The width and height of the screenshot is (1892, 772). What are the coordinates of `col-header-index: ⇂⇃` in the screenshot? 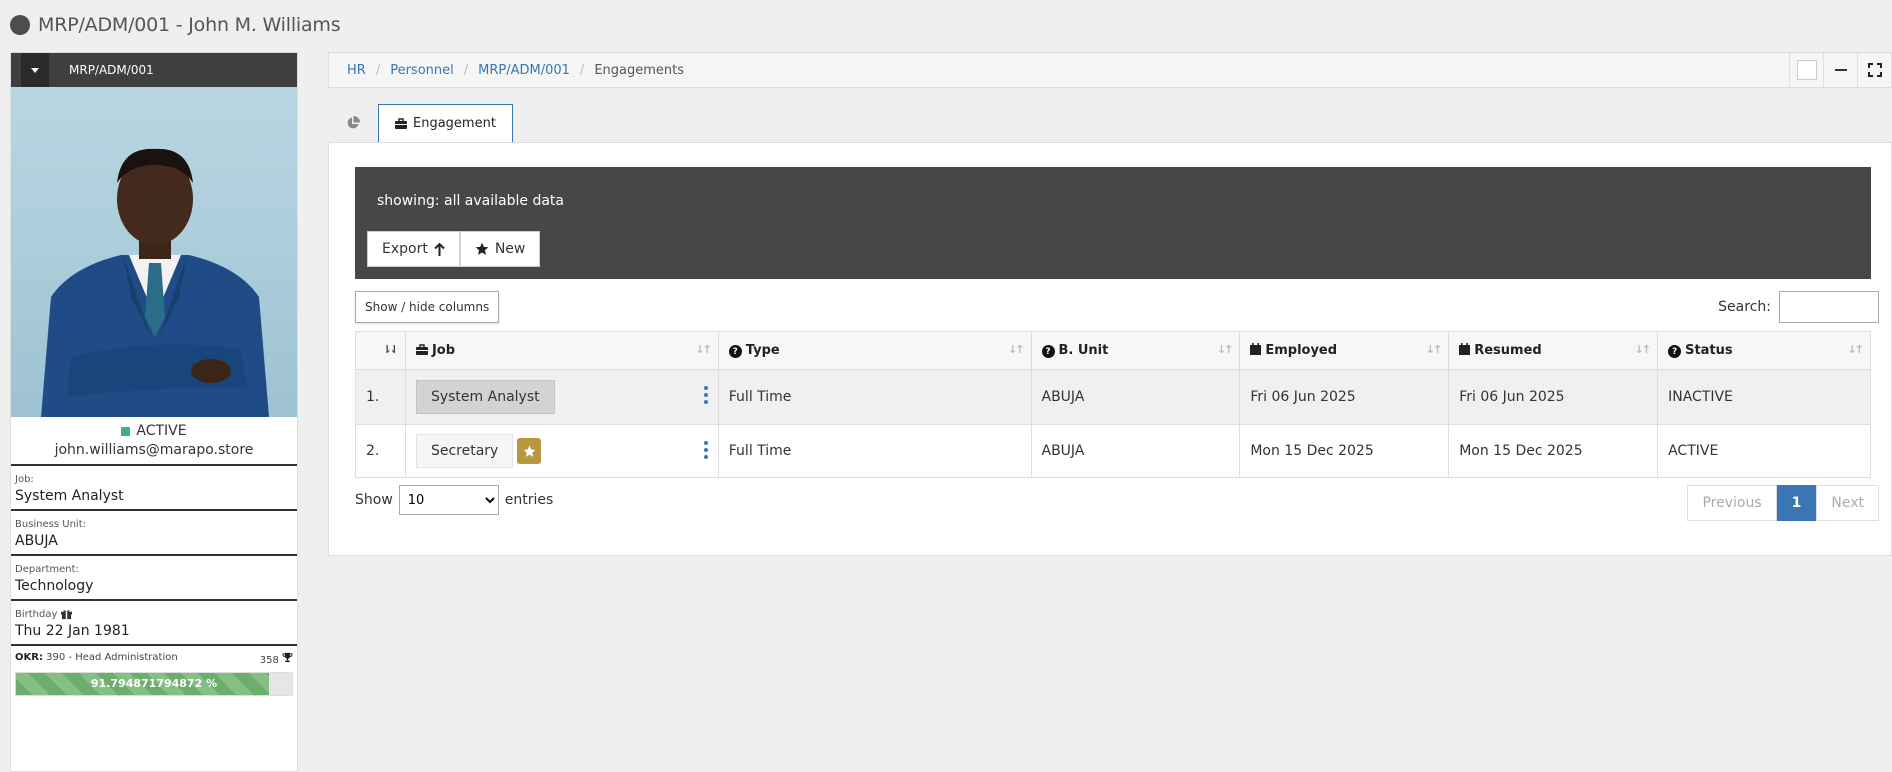 It's located at (380, 350).